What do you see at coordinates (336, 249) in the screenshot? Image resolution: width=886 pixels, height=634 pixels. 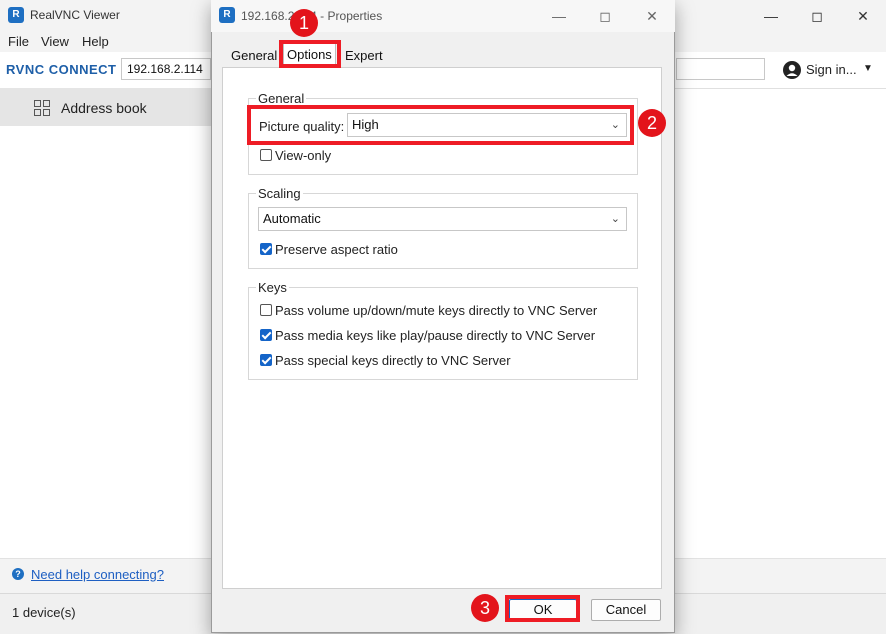 I see `preserve-aspect-label: Preserve aspect ratio` at bounding box center [336, 249].